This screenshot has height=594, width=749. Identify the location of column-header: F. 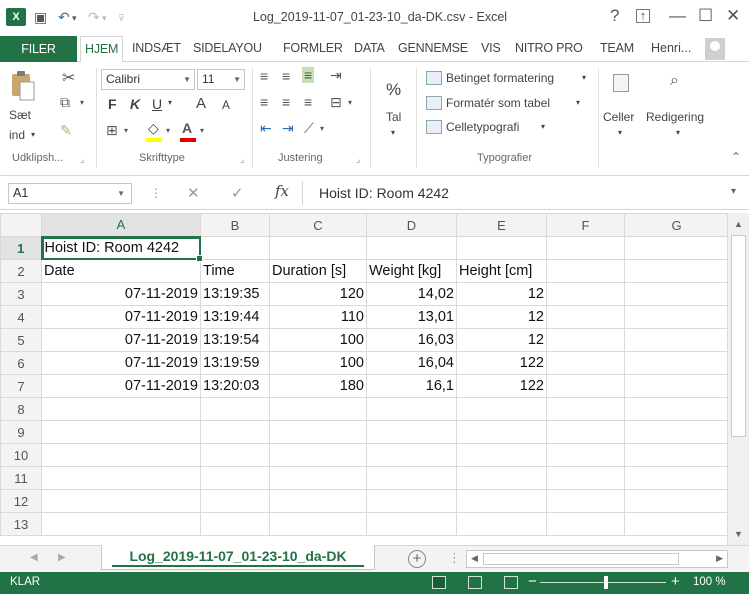
(585, 225).